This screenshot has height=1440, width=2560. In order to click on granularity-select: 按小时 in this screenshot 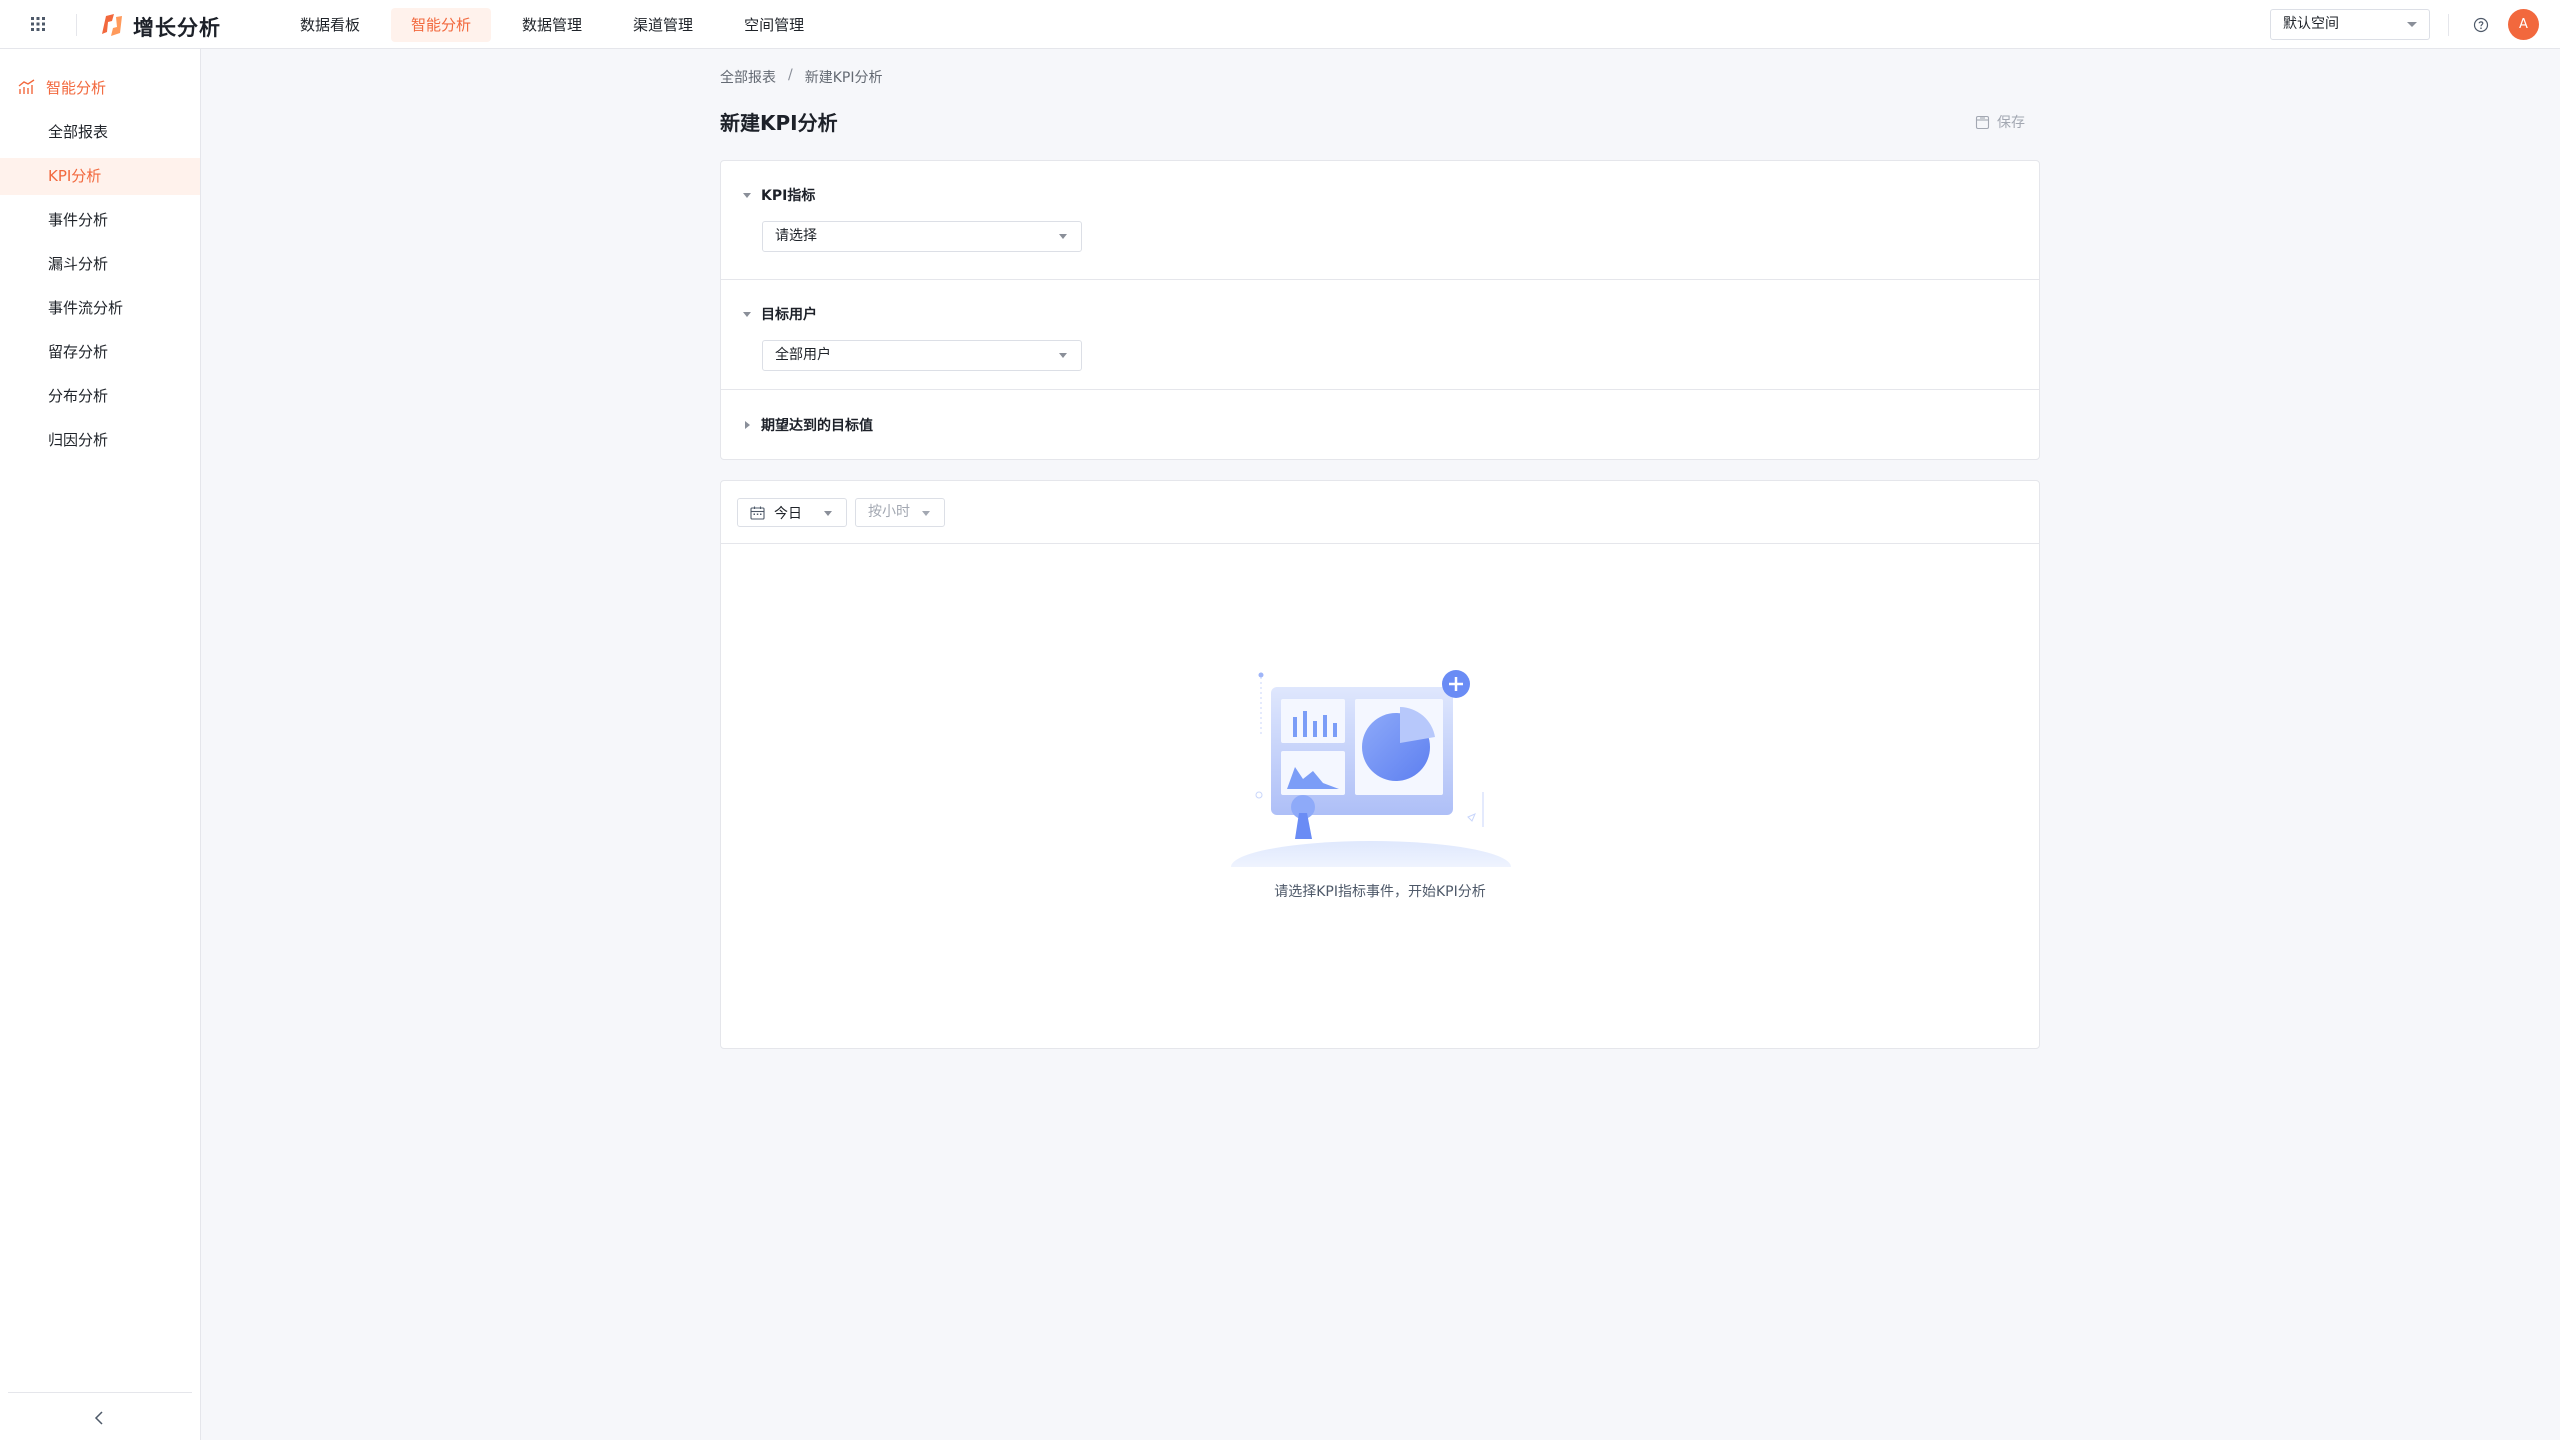, I will do `click(900, 512)`.